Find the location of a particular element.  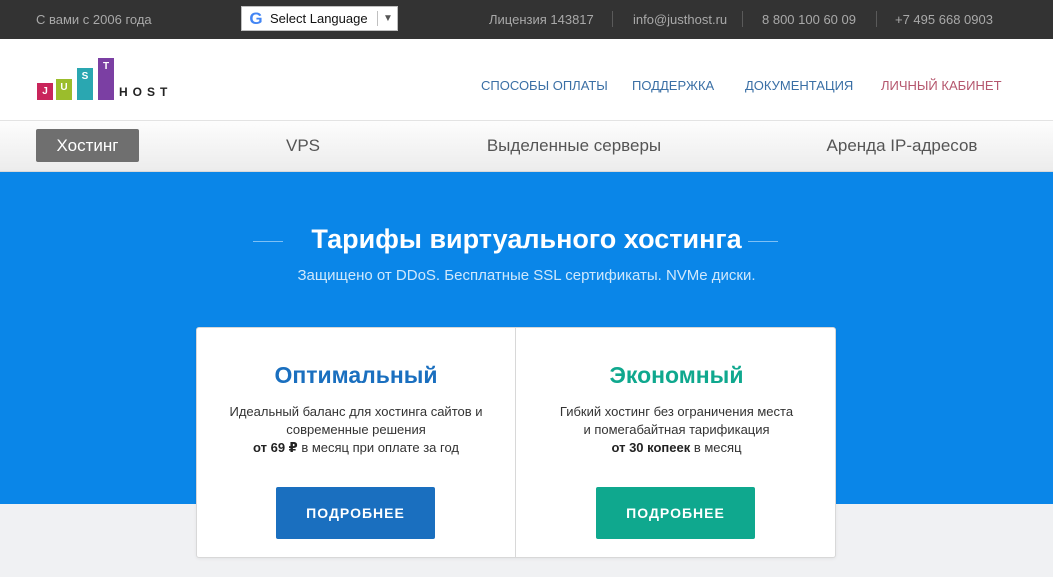

plan-price: от 69 ₽ is located at coordinates (275, 447).